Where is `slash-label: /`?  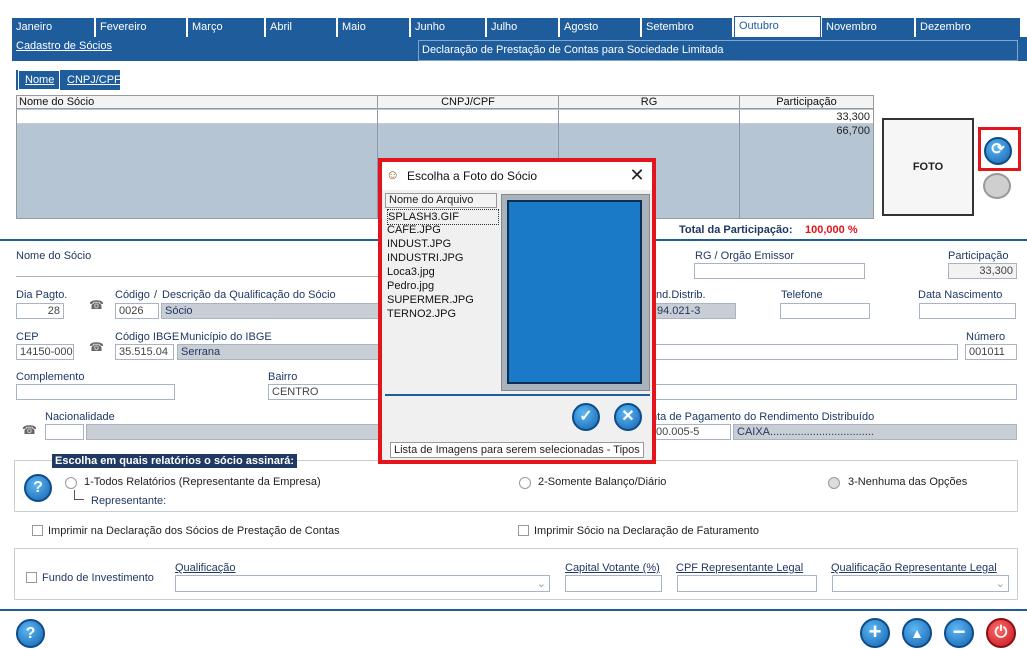 slash-label: / is located at coordinates (156, 295).